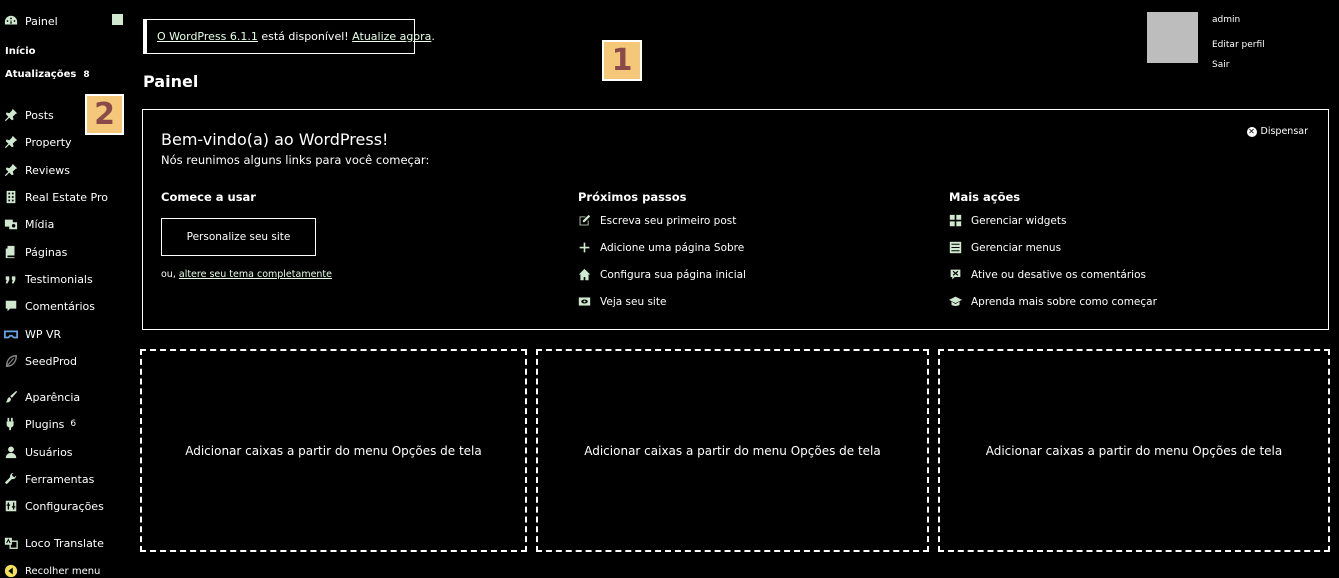 This screenshot has height=578, width=1339. Describe the element at coordinates (1220, 65) in the screenshot. I see `logout-link: Sair` at that location.